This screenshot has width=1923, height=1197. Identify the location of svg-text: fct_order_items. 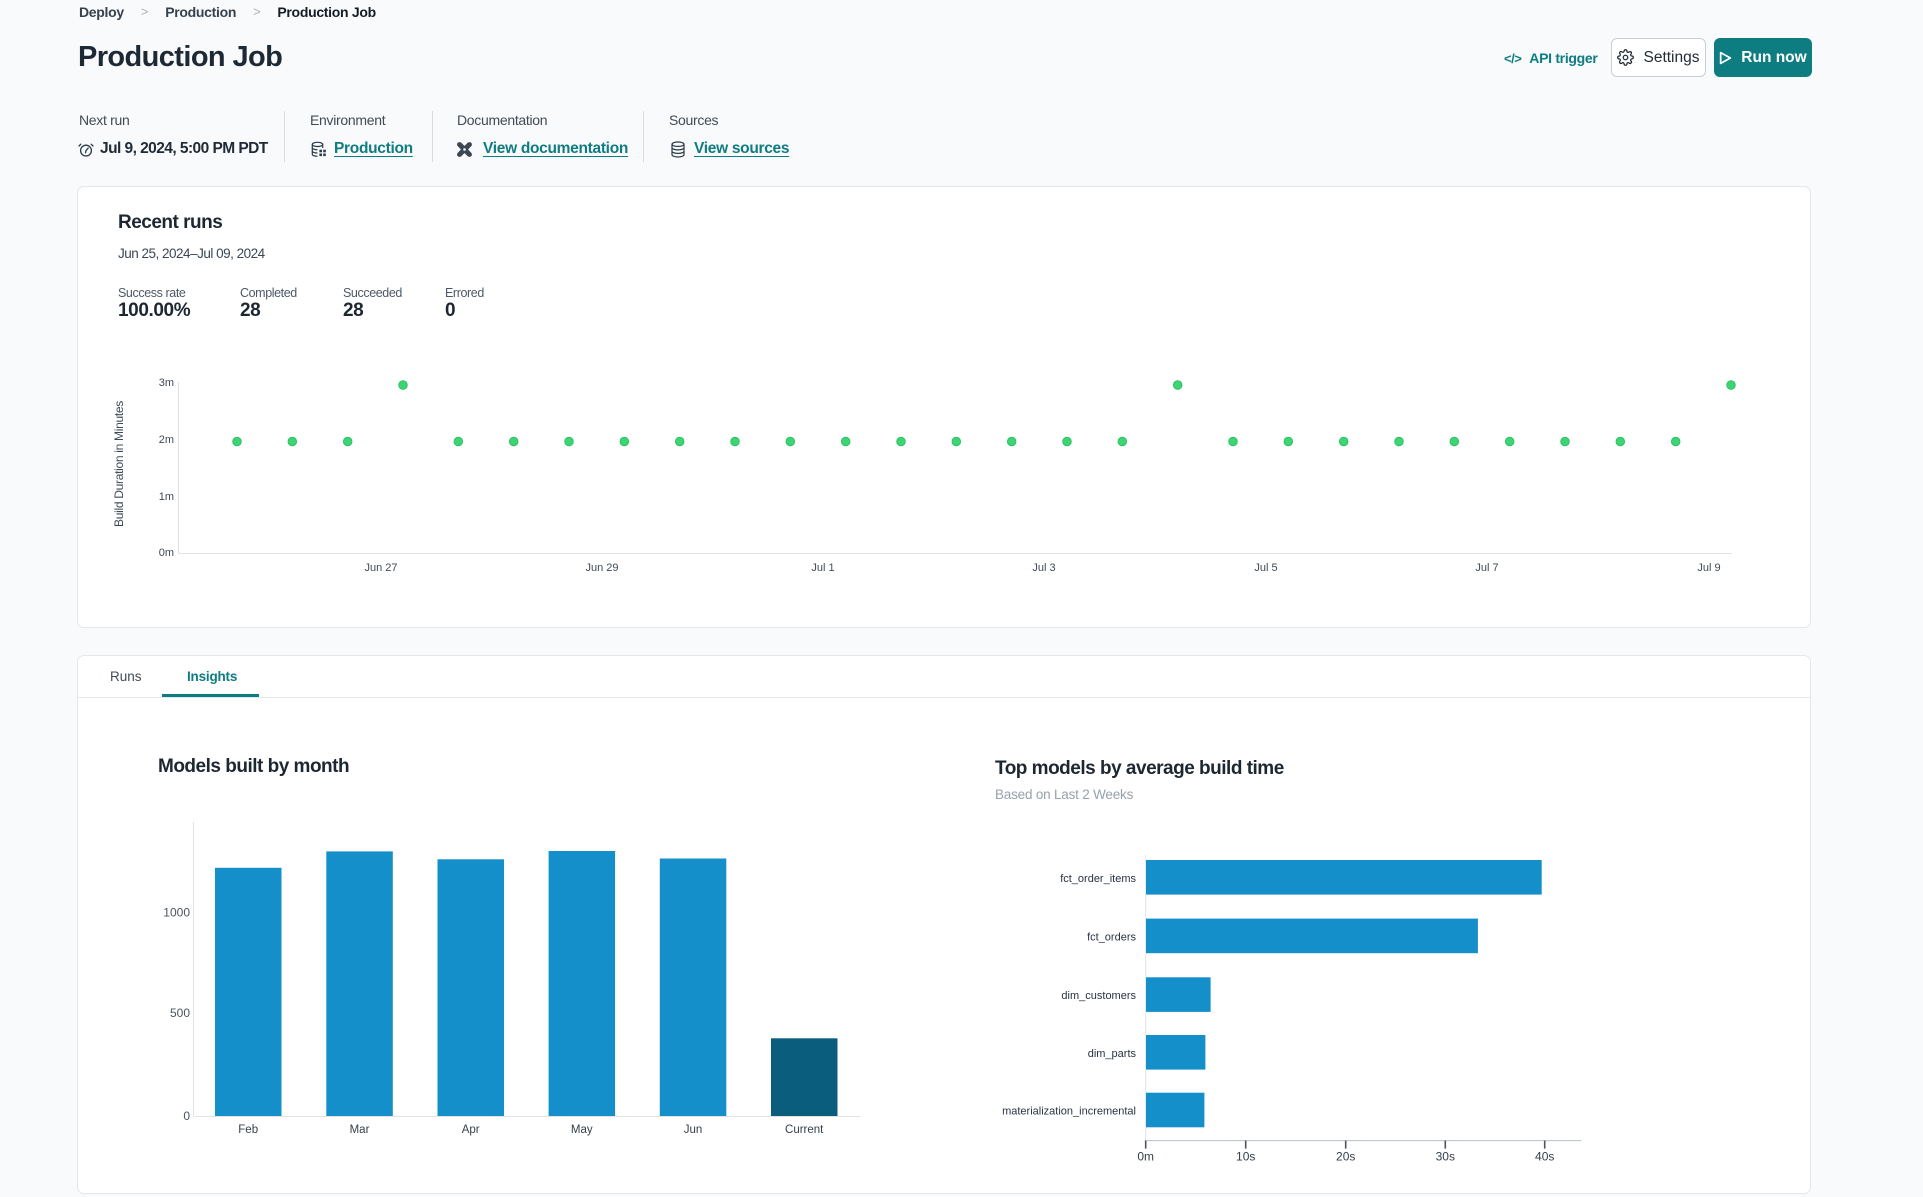
(1098, 879).